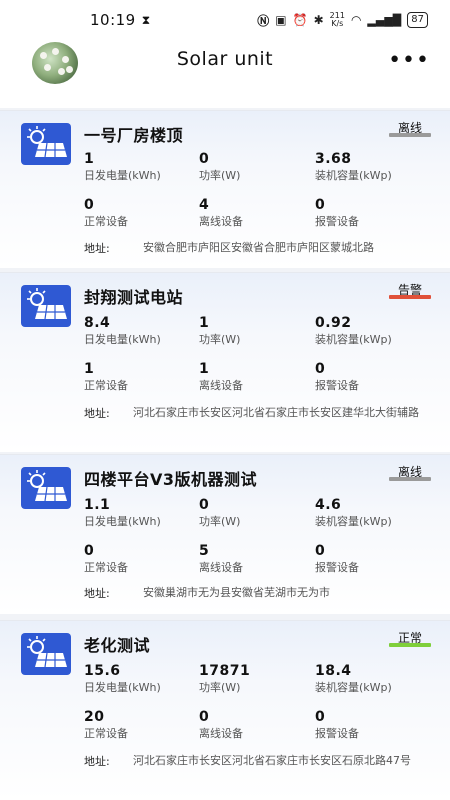 The image size is (450, 800). I want to click on offline-devices: 4 离线设备, so click(221, 213).